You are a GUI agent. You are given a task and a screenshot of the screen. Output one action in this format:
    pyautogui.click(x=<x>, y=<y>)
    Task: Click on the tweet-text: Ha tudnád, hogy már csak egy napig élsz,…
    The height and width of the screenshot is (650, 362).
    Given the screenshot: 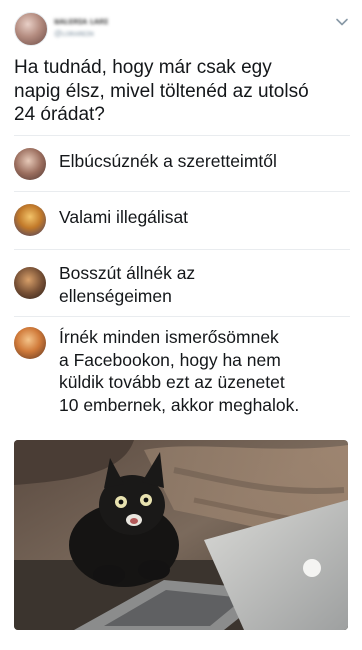 What is the action you would take?
    pyautogui.click(x=161, y=91)
    